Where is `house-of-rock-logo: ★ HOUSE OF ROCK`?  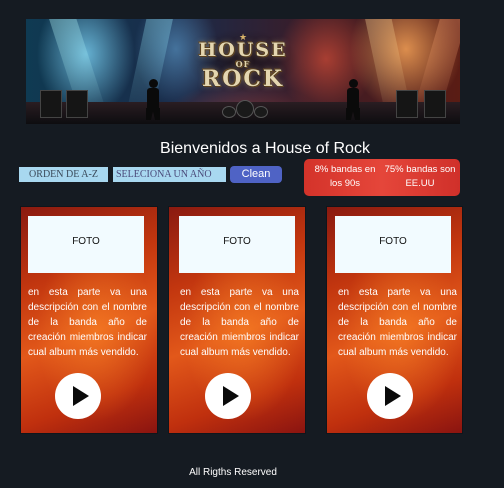 house-of-rock-logo: ★ HOUSE OF ROCK is located at coordinates (243, 61).